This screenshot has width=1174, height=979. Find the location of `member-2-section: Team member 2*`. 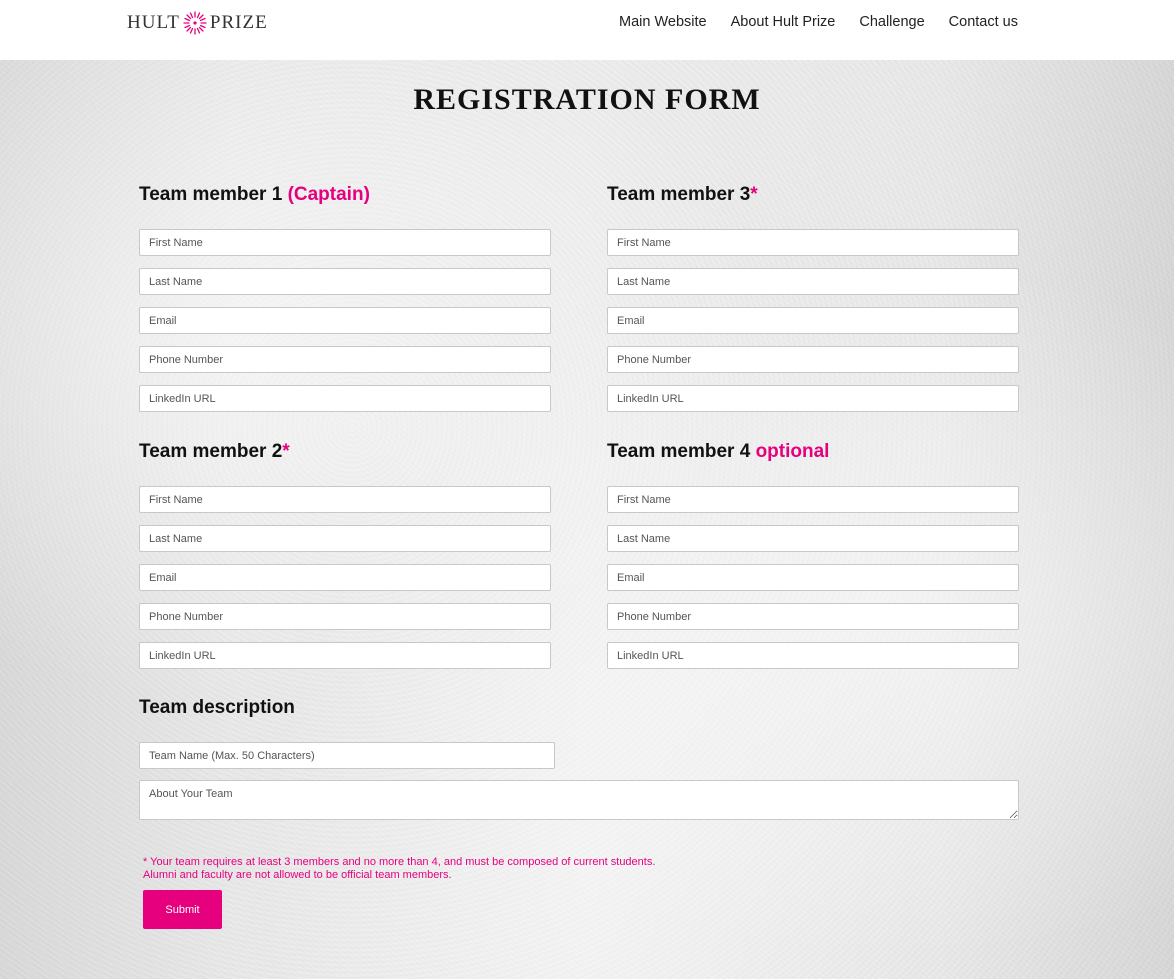

member-2-section: Team member 2* is located at coordinates (345, 561).